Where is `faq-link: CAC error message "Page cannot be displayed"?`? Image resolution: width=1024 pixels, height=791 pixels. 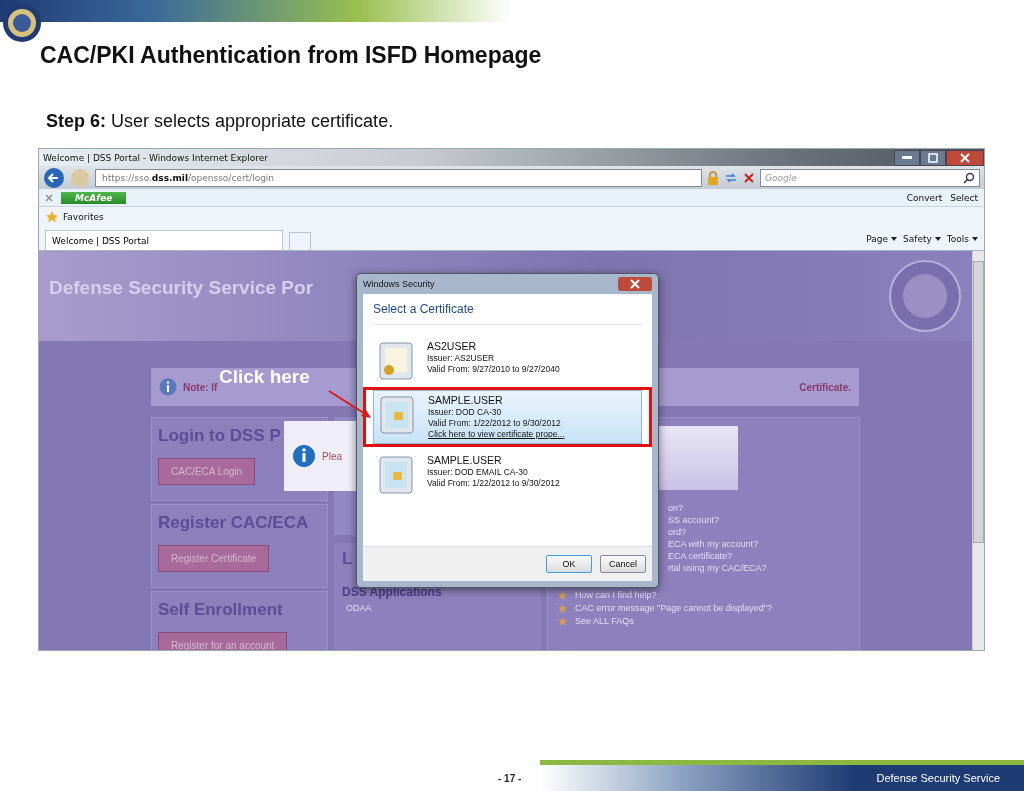 faq-link: CAC error message "Page cannot be displayed"? is located at coordinates (673, 608).